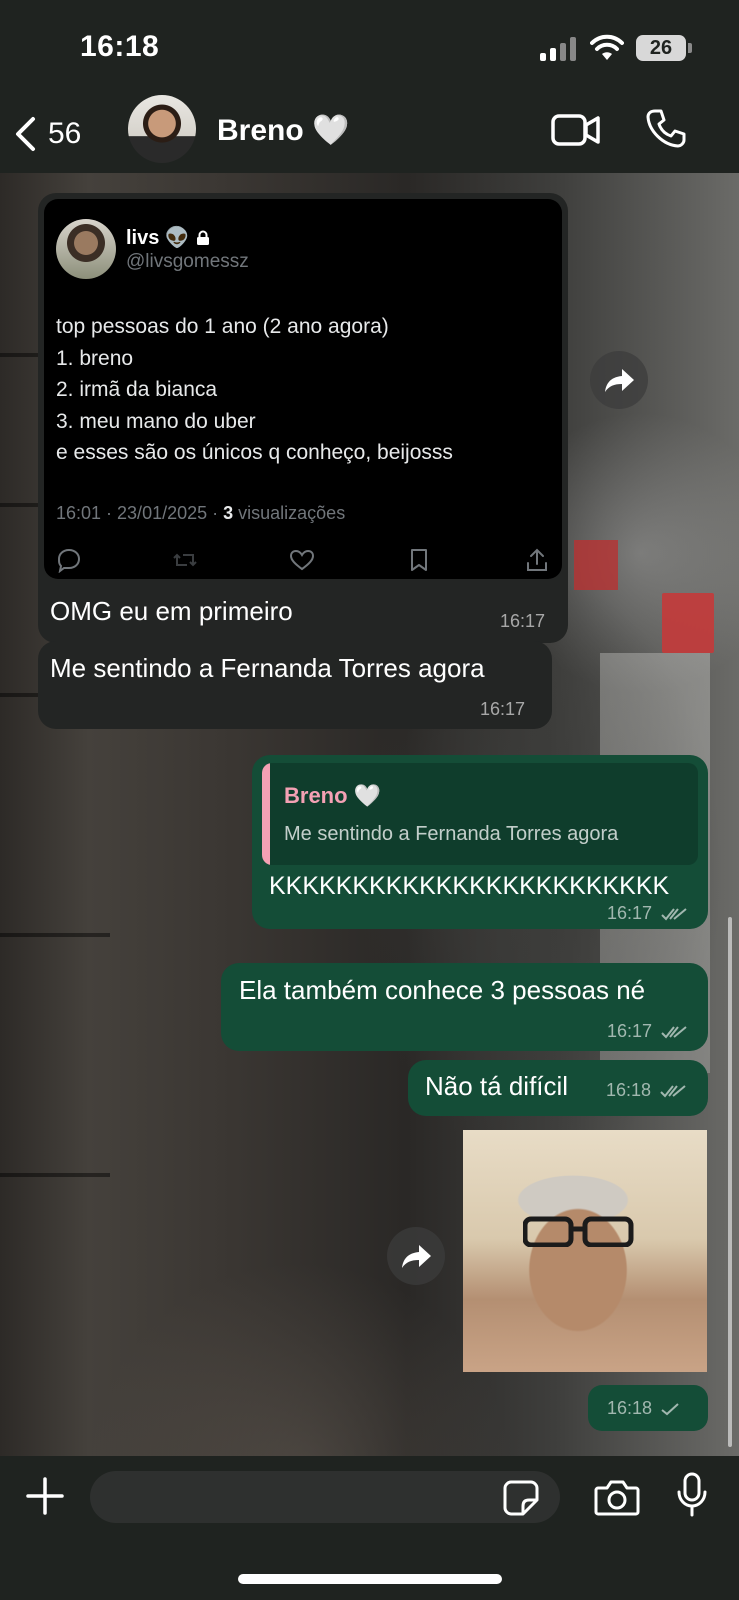  Describe the element at coordinates (666, 128) in the screenshot. I see `phone-icon` at that location.